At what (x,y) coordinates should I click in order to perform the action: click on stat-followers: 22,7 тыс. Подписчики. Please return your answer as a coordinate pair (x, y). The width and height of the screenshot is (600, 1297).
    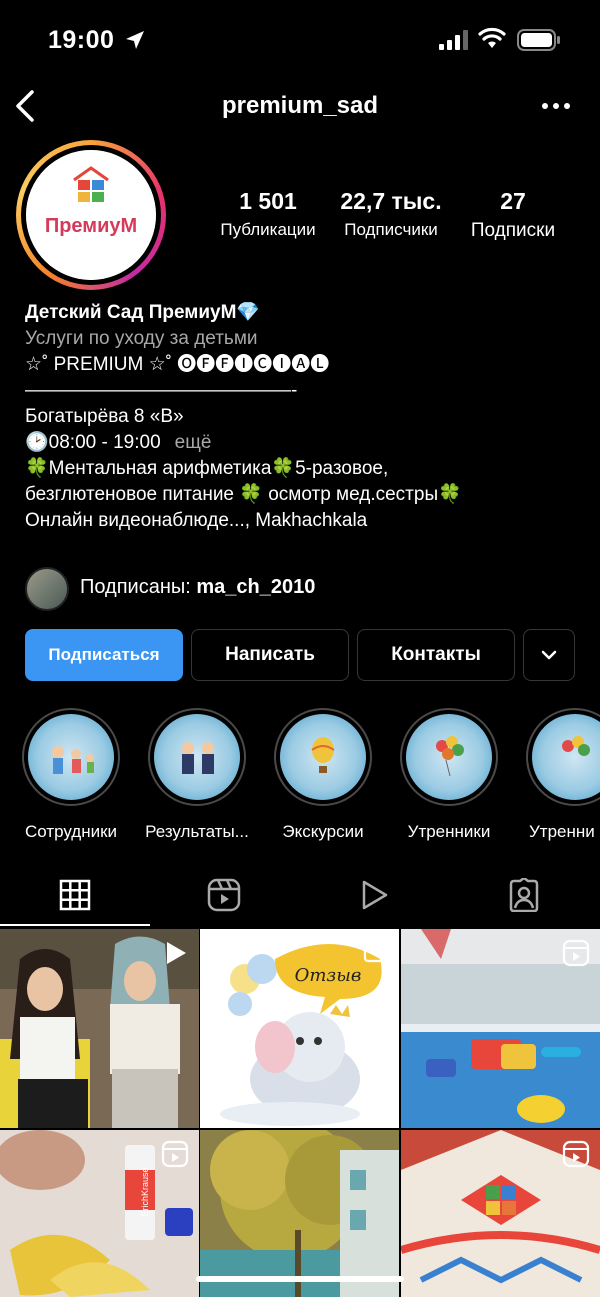
    Looking at the image, I should click on (391, 214).